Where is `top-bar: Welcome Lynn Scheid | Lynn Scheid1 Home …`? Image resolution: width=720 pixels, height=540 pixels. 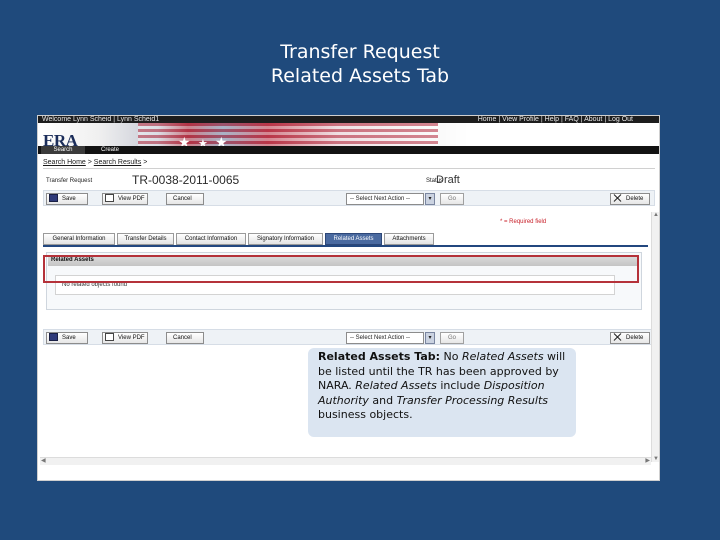
top-bar: Welcome Lynn Scheid | Lynn Scheid1 Home … is located at coordinates (348, 119).